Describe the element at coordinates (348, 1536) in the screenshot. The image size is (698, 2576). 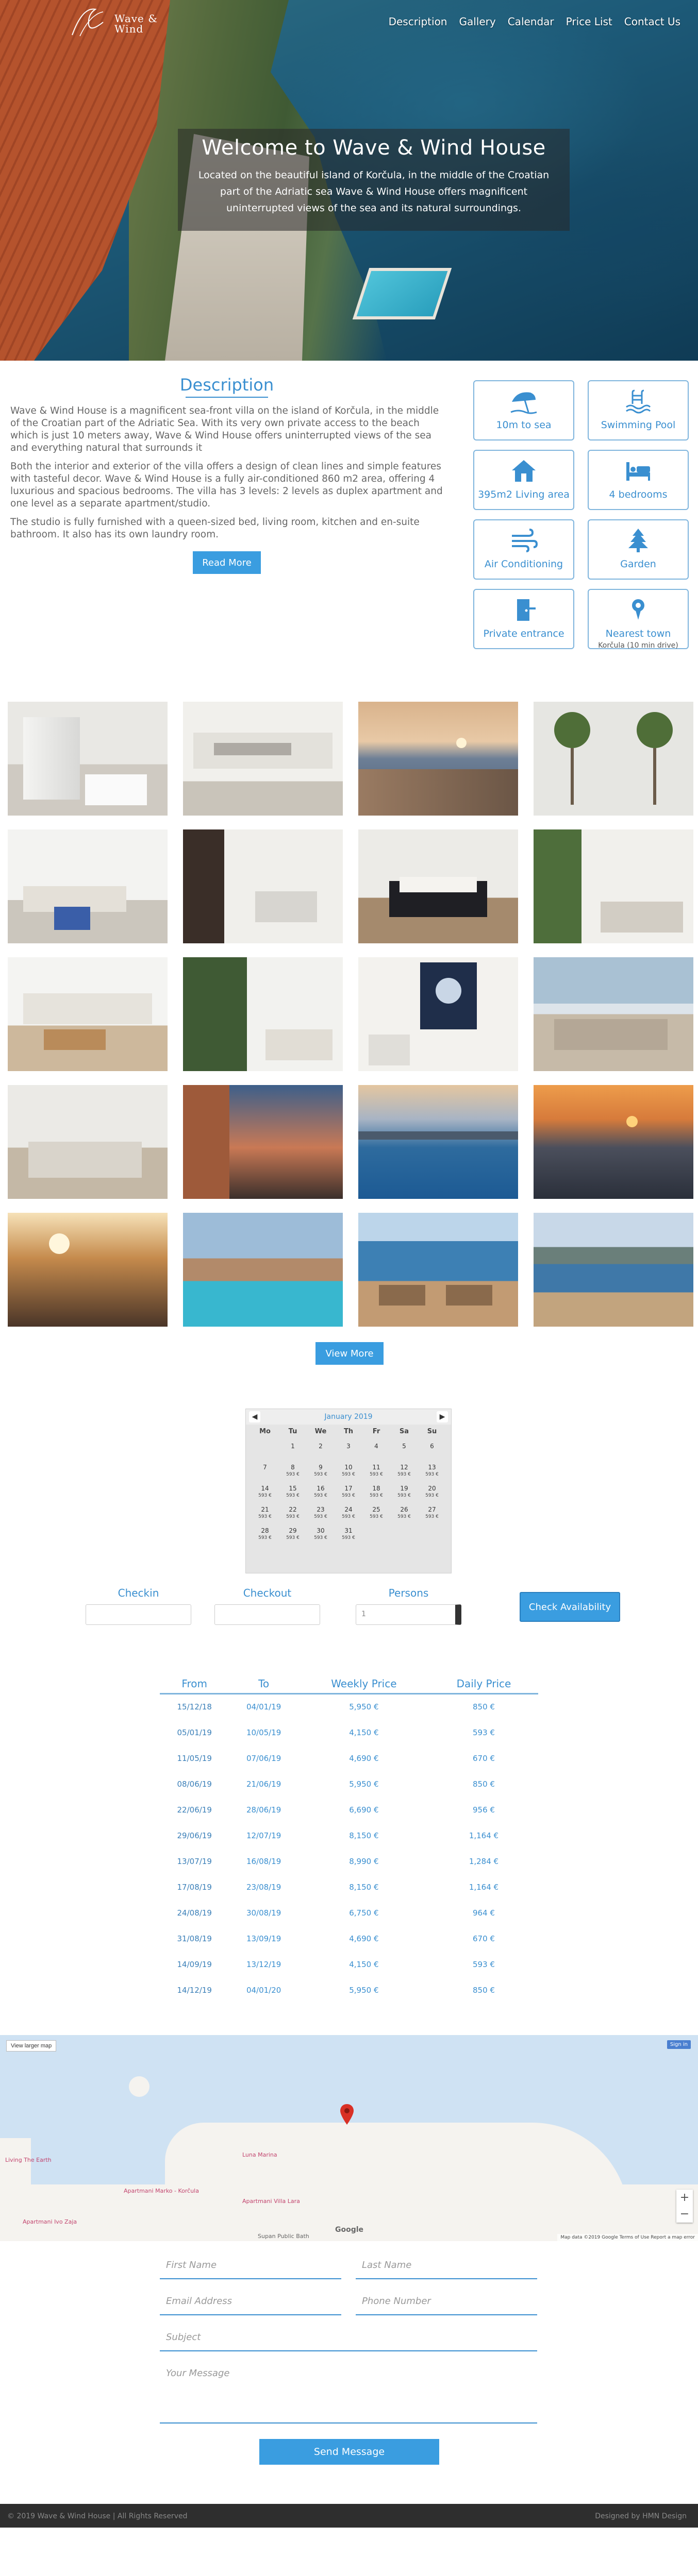
I see `calendar-day: 31 593 €` at that location.